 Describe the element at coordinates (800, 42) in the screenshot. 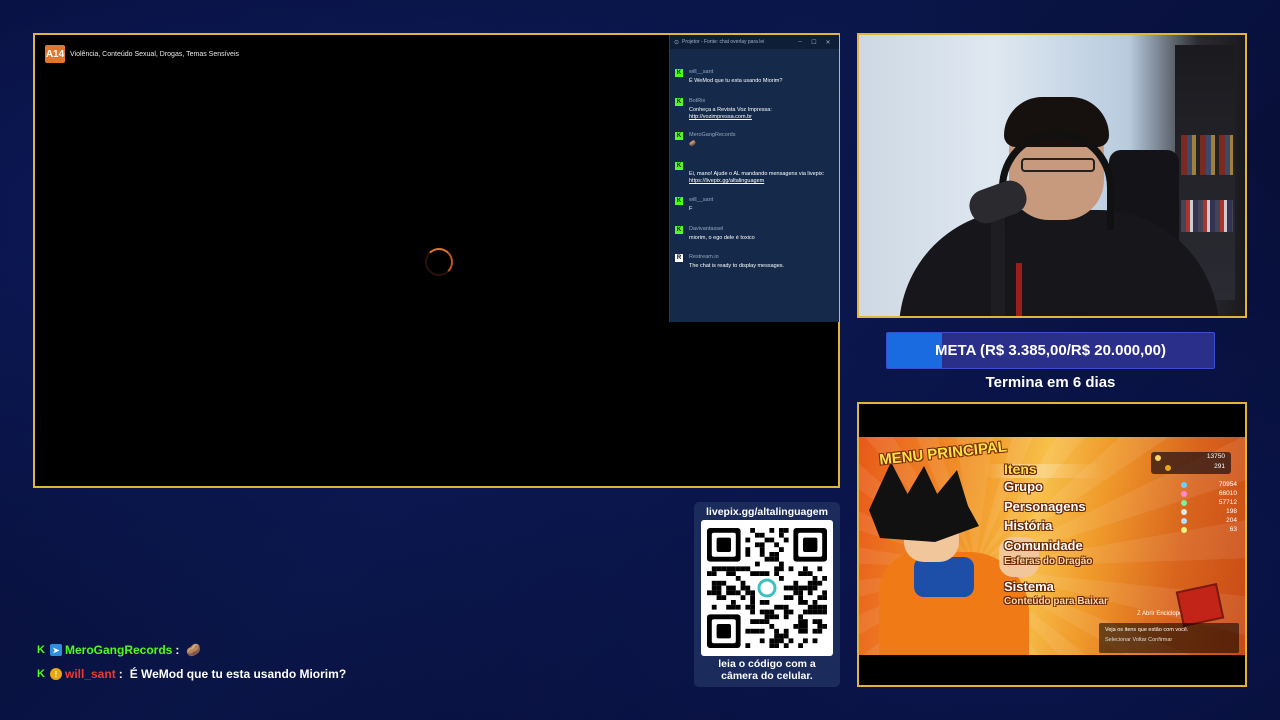

I see `minimize-icon: –` at that location.